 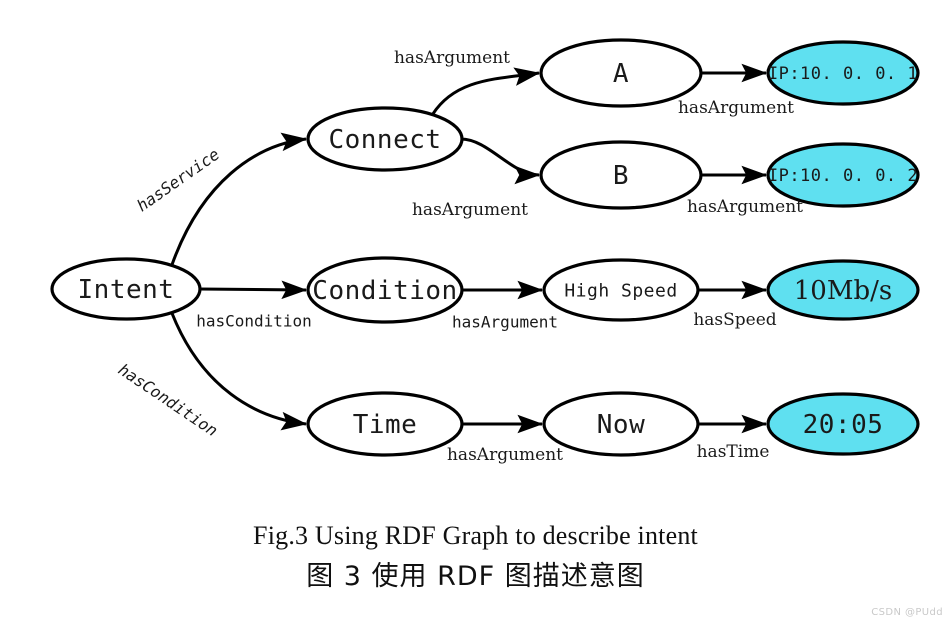 I want to click on node-label-intent: Intent, so click(x=126, y=290).